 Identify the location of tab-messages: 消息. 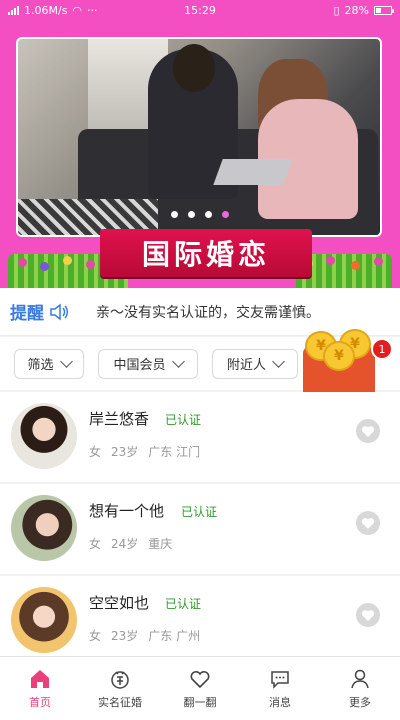
(280, 688).